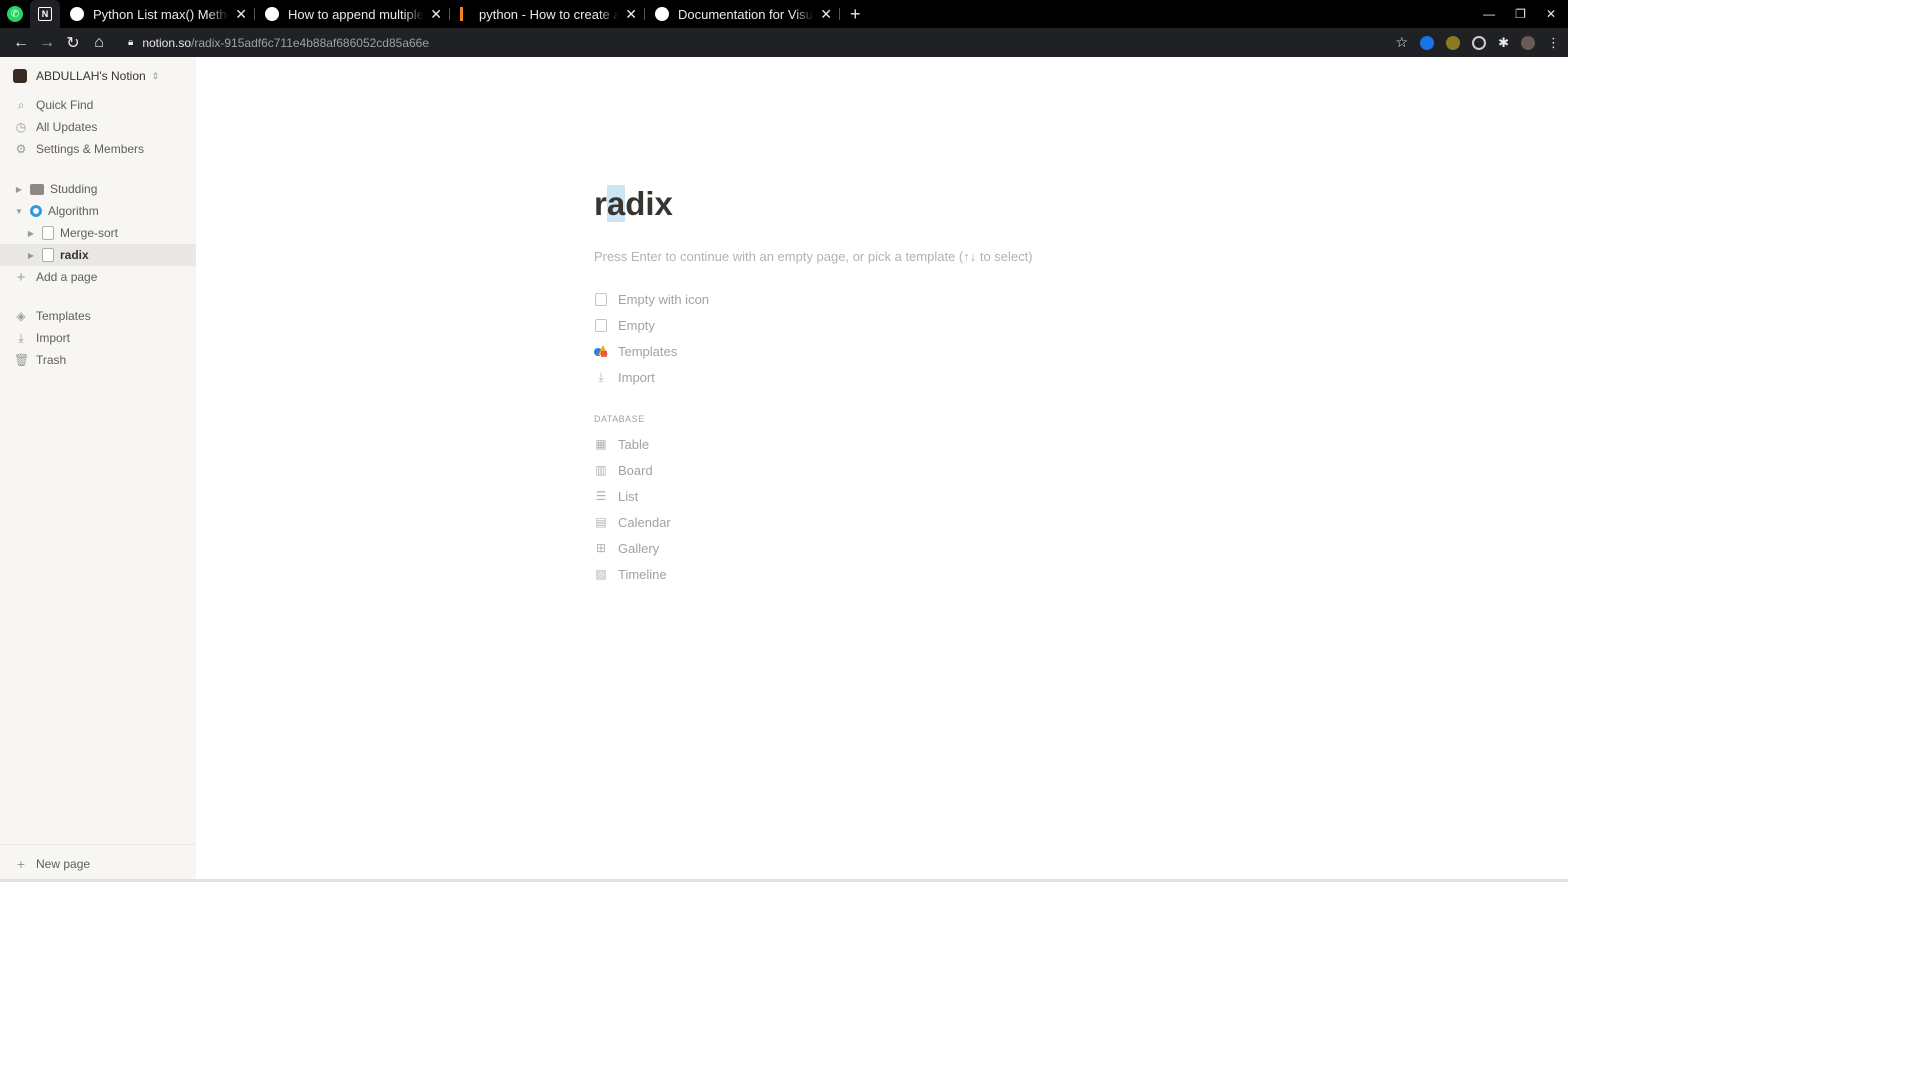 The width and height of the screenshot is (1920, 1080). Describe the element at coordinates (636, 377) in the screenshot. I see `option-label: Import` at that location.